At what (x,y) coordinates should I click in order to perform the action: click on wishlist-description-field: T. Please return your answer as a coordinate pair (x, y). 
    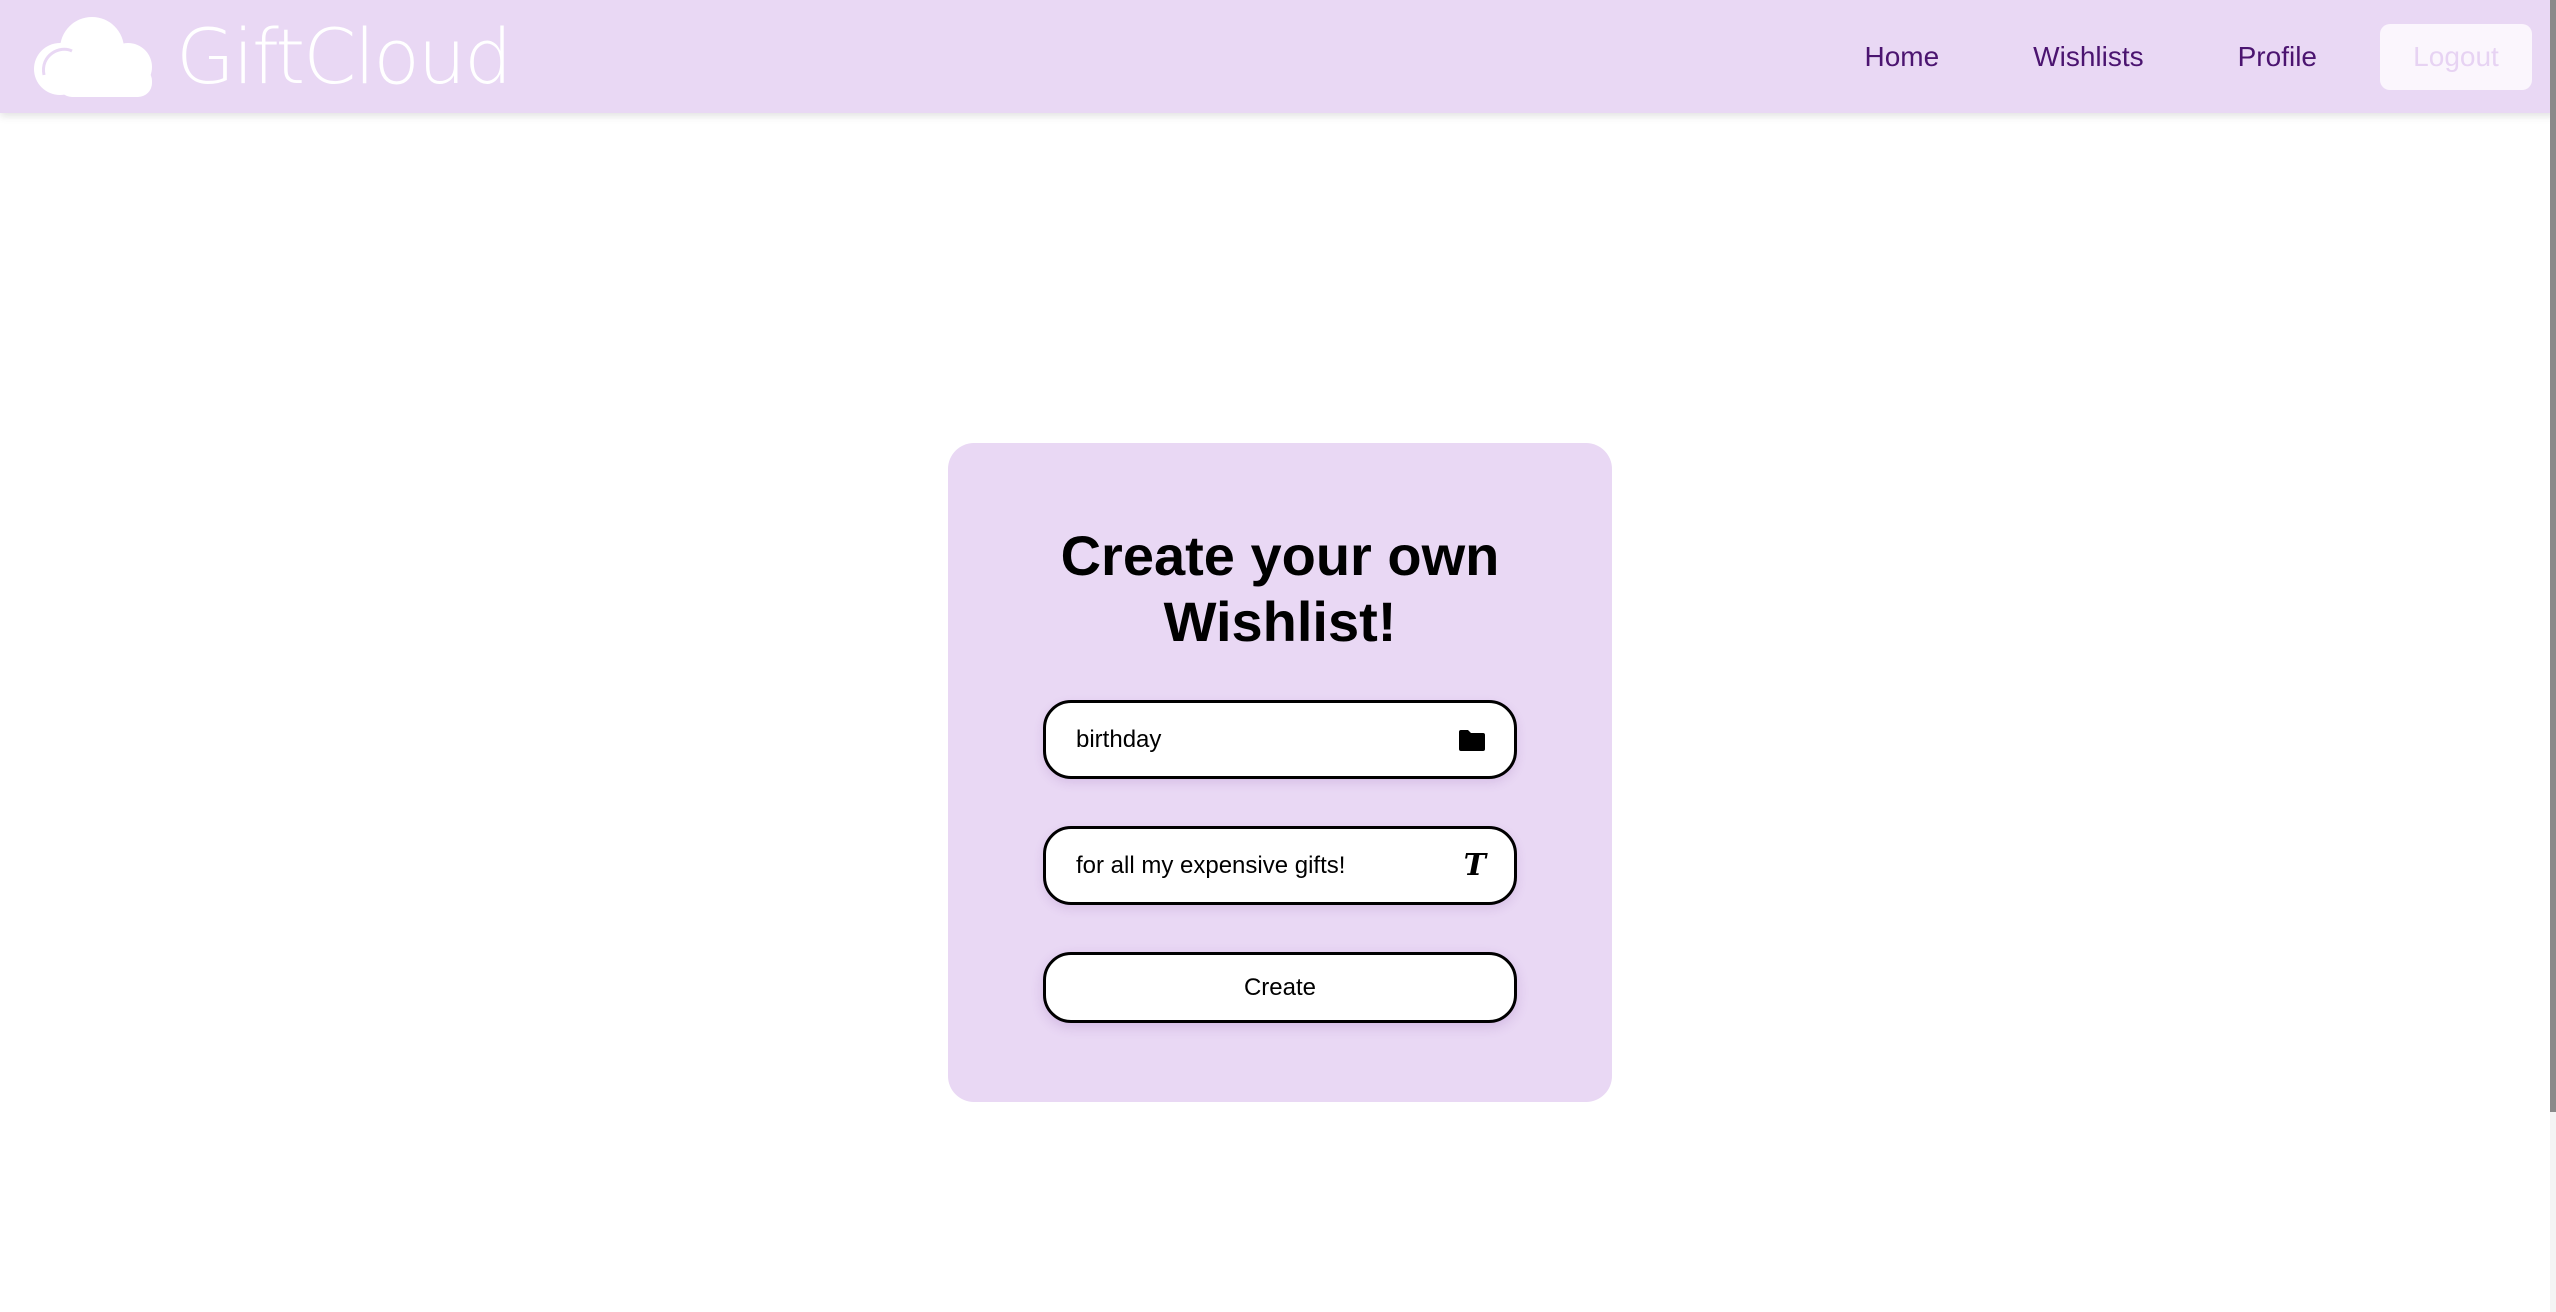
    Looking at the image, I should click on (1280, 865).